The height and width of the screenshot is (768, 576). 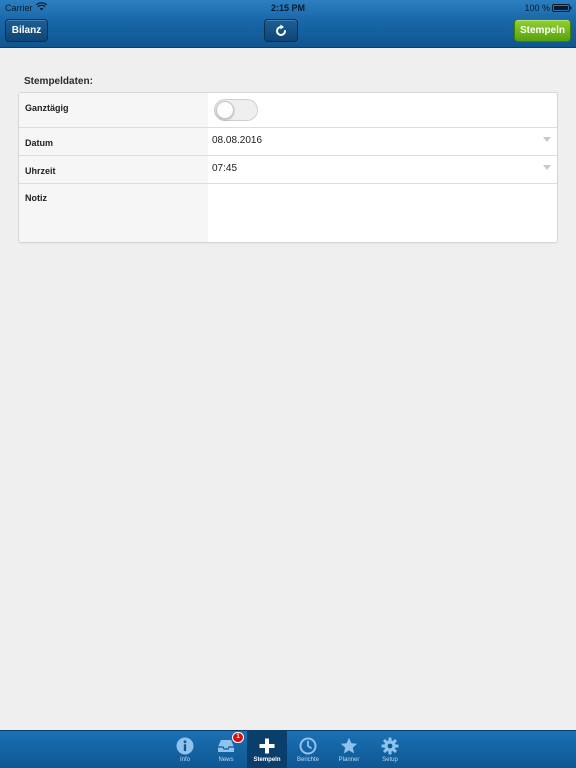 What do you see at coordinates (288, 142) in the screenshot?
I see `datum-row: Datum 08.08.2016` at bounding box center [288, 142].